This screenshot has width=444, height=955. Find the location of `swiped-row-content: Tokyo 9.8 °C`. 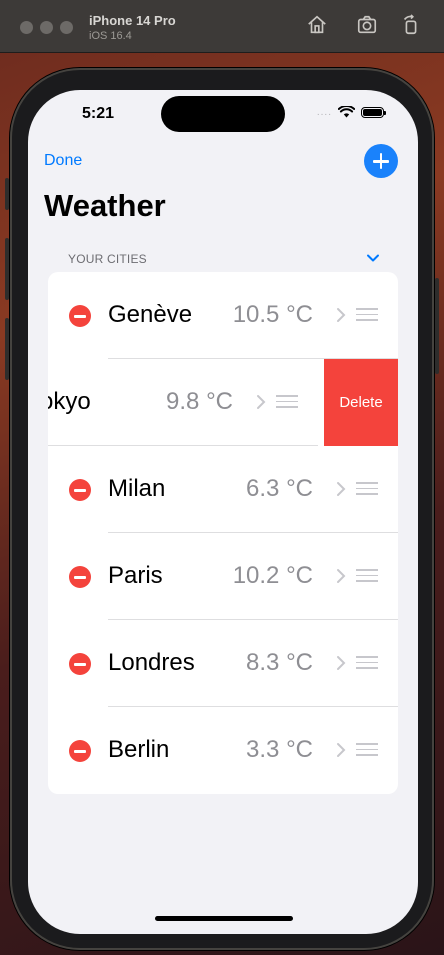

swiped-row-content: Tokyo 9.8 °C is located at coordinates (183, 402).